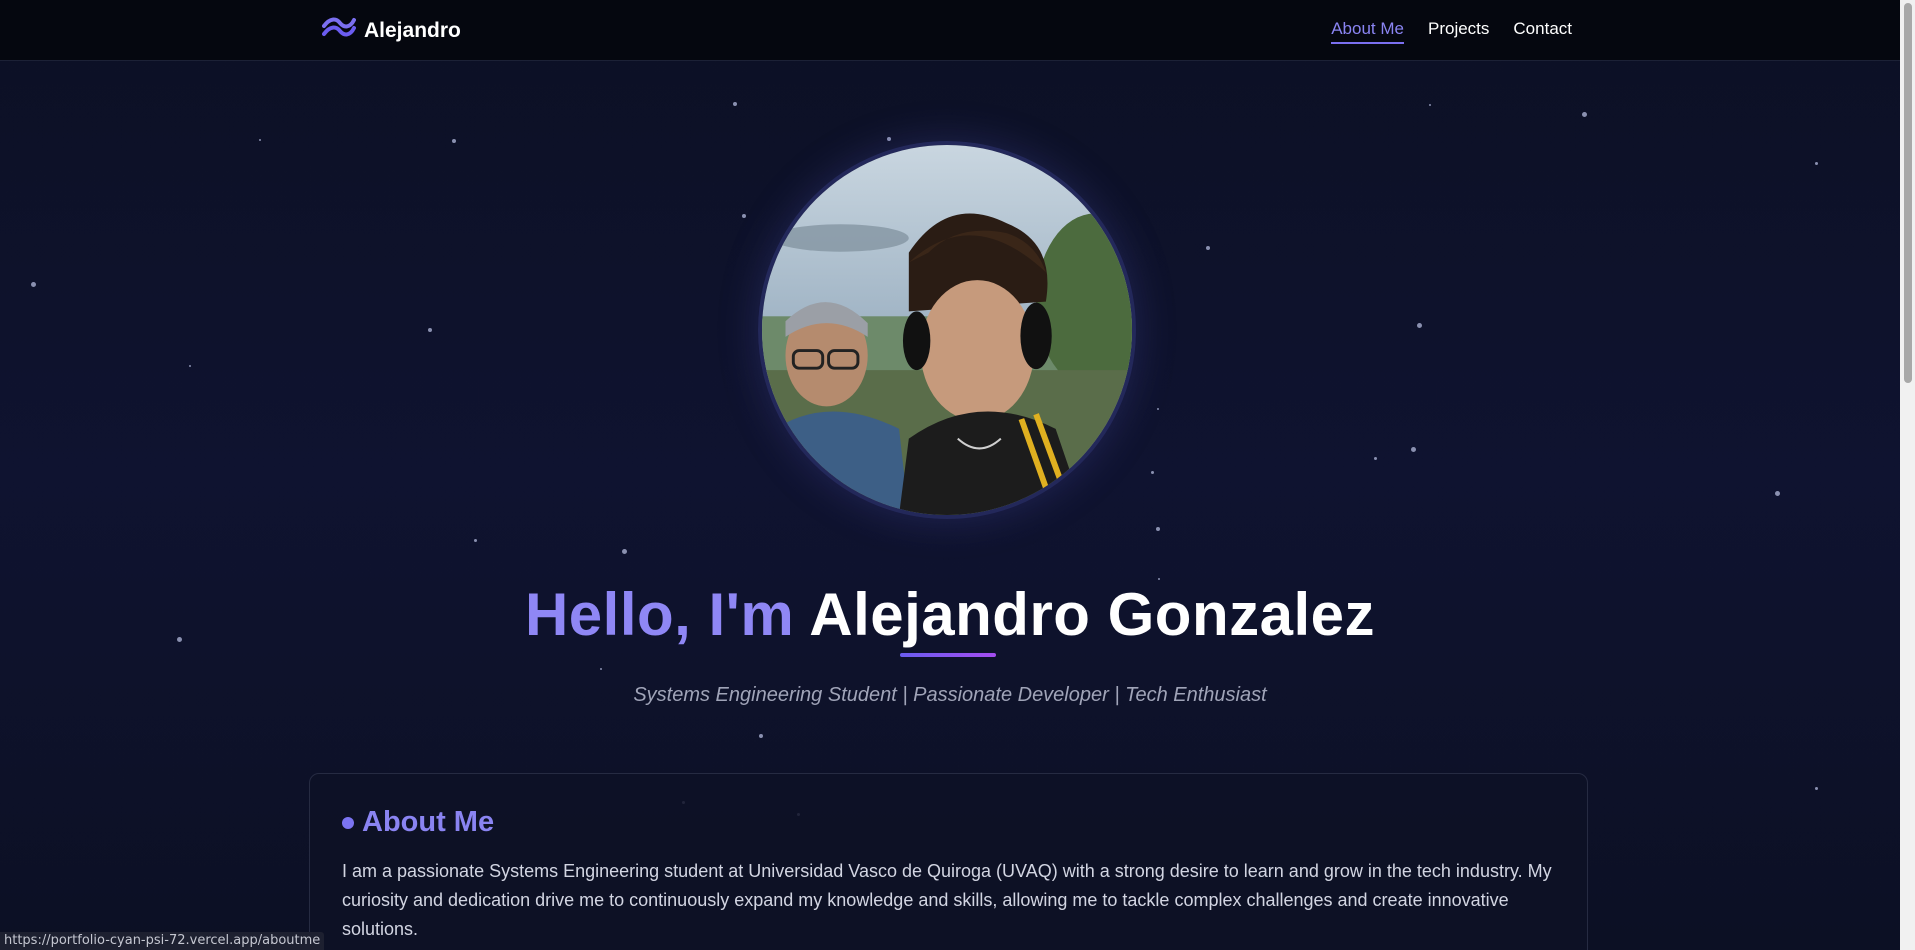 Image resolution: width=1915 pixels, height=950 pixels. Describe the element at coordinates (348, 822) in the screenshot. I see `bullet-dot-icon` at that location.